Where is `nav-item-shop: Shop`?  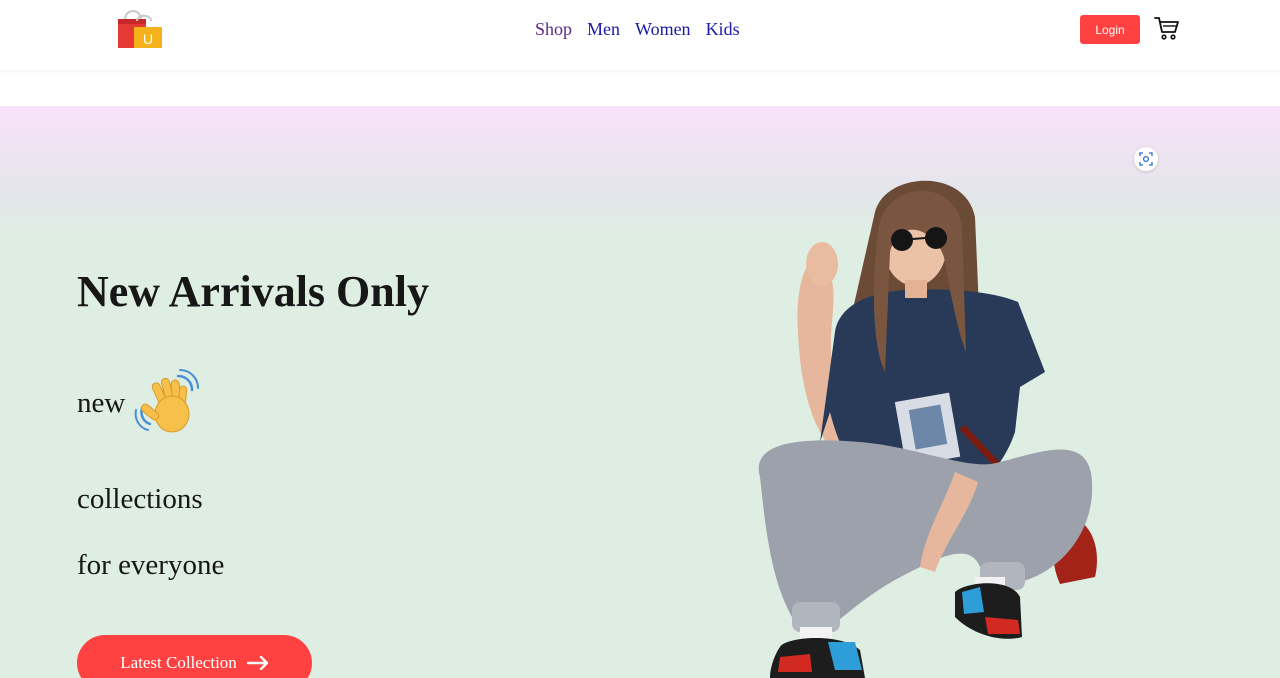
nav-item-shop: Shop is located at coordinates (553, 29).